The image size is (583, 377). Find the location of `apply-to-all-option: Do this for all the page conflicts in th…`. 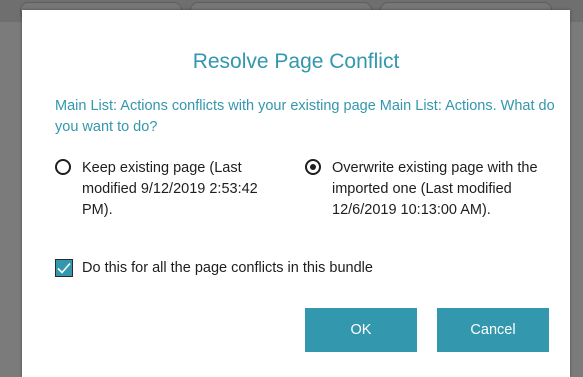

apply-to-all-option: Do this for all the page conflicts in th… is located at coordinates (214, 268).